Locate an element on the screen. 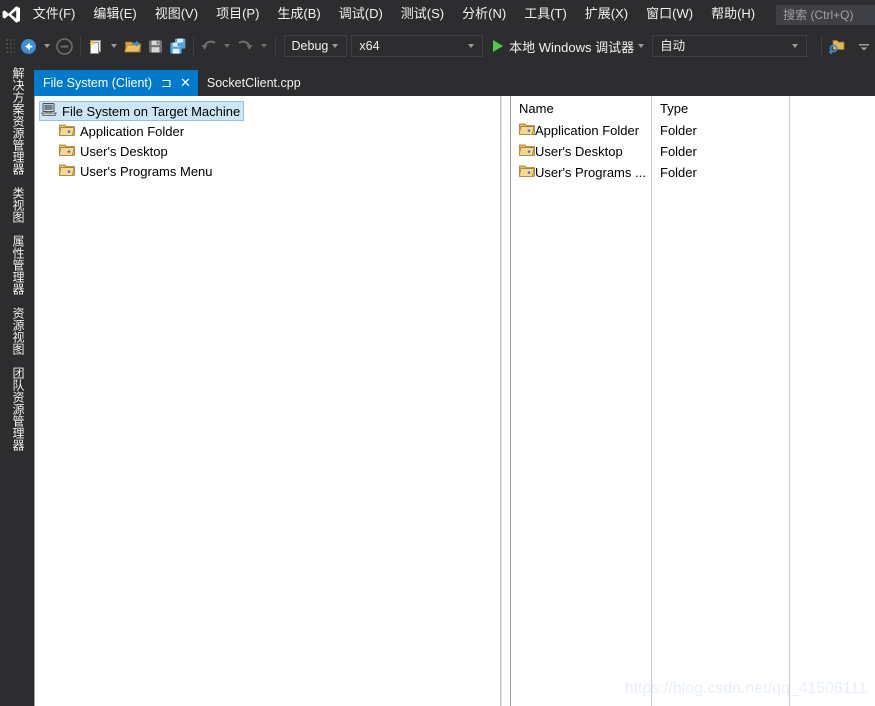 This screenshot has height=706, width=875. save-icon is located at coordinates (155, 46).